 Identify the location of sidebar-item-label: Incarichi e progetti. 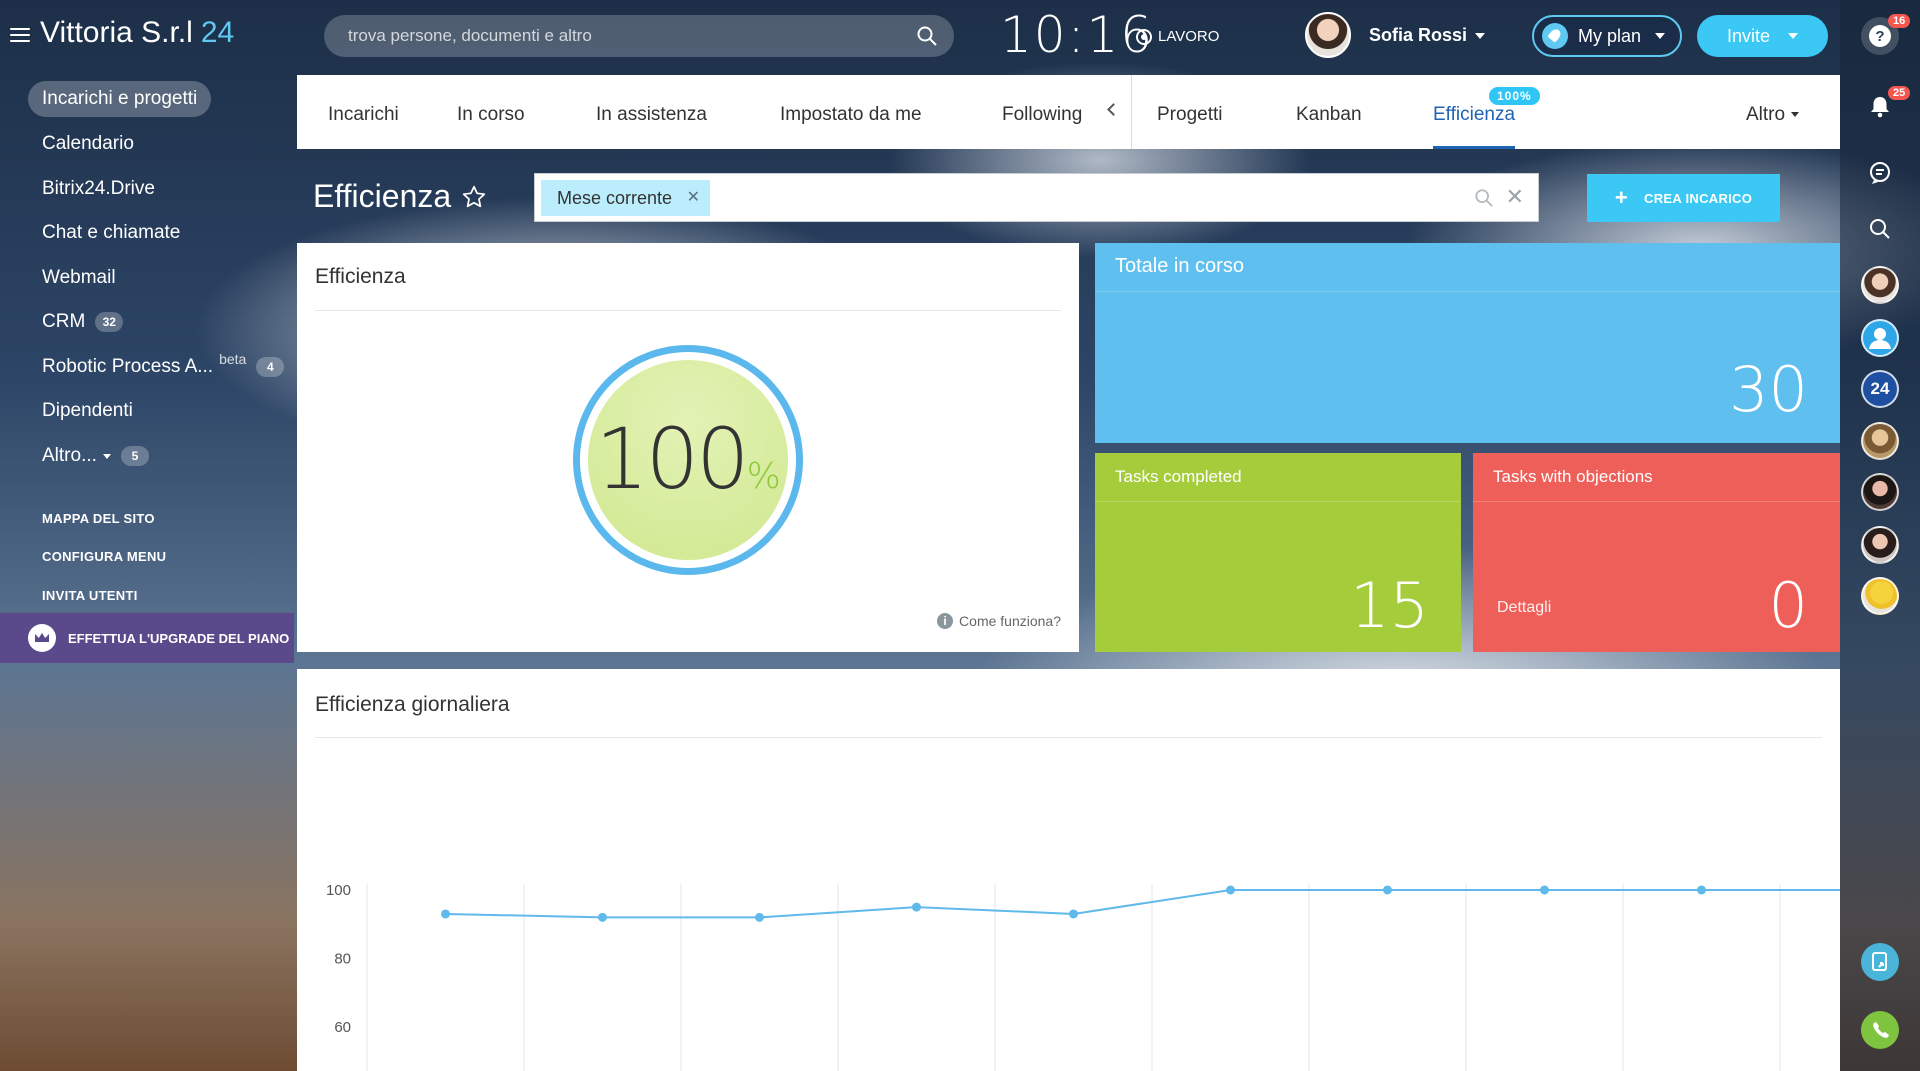
(120, 98).